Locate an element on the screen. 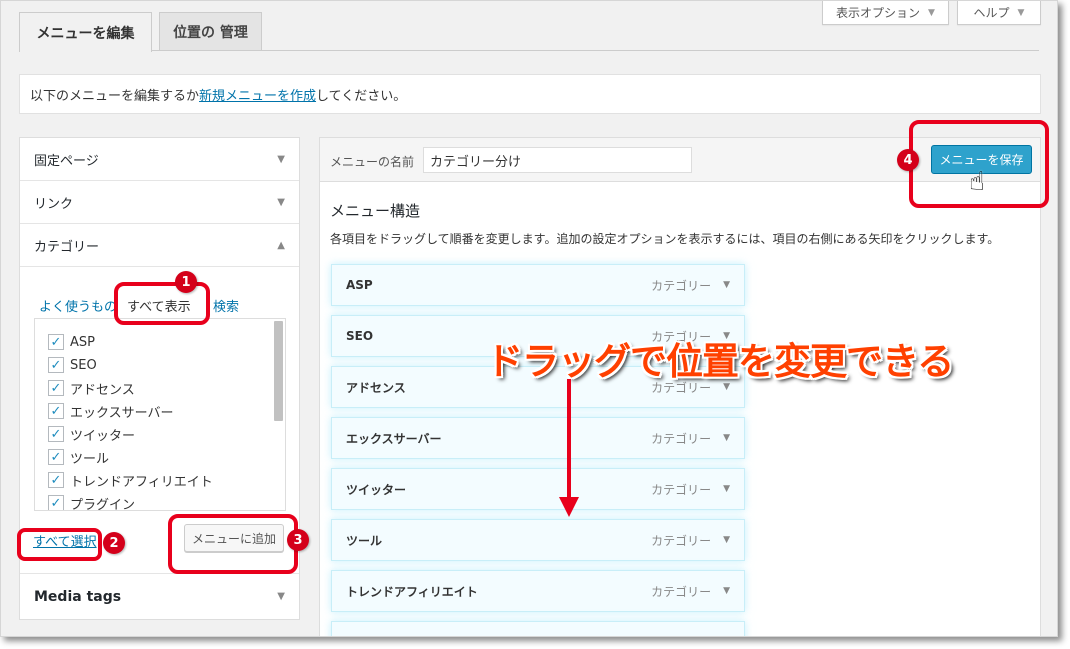  menu-item-title: ツイッター is located at coordinates (376, 489).